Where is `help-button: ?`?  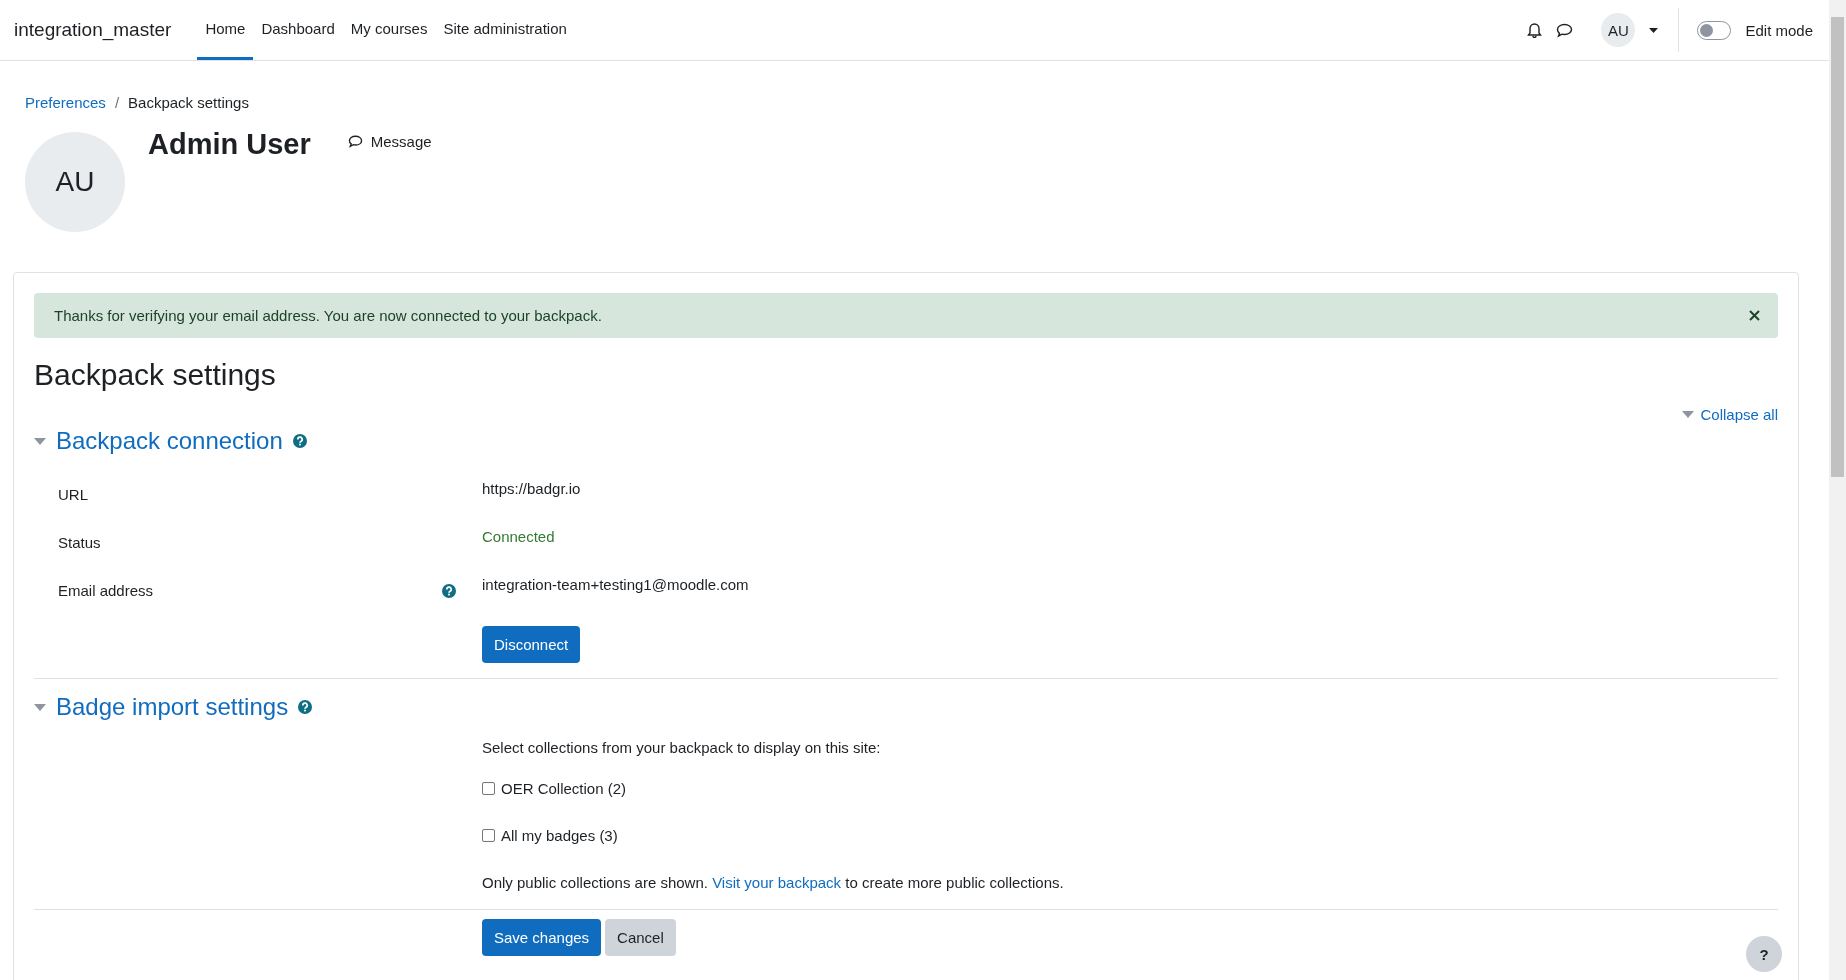
help-button: ? is located at coordinates (1764, 954).